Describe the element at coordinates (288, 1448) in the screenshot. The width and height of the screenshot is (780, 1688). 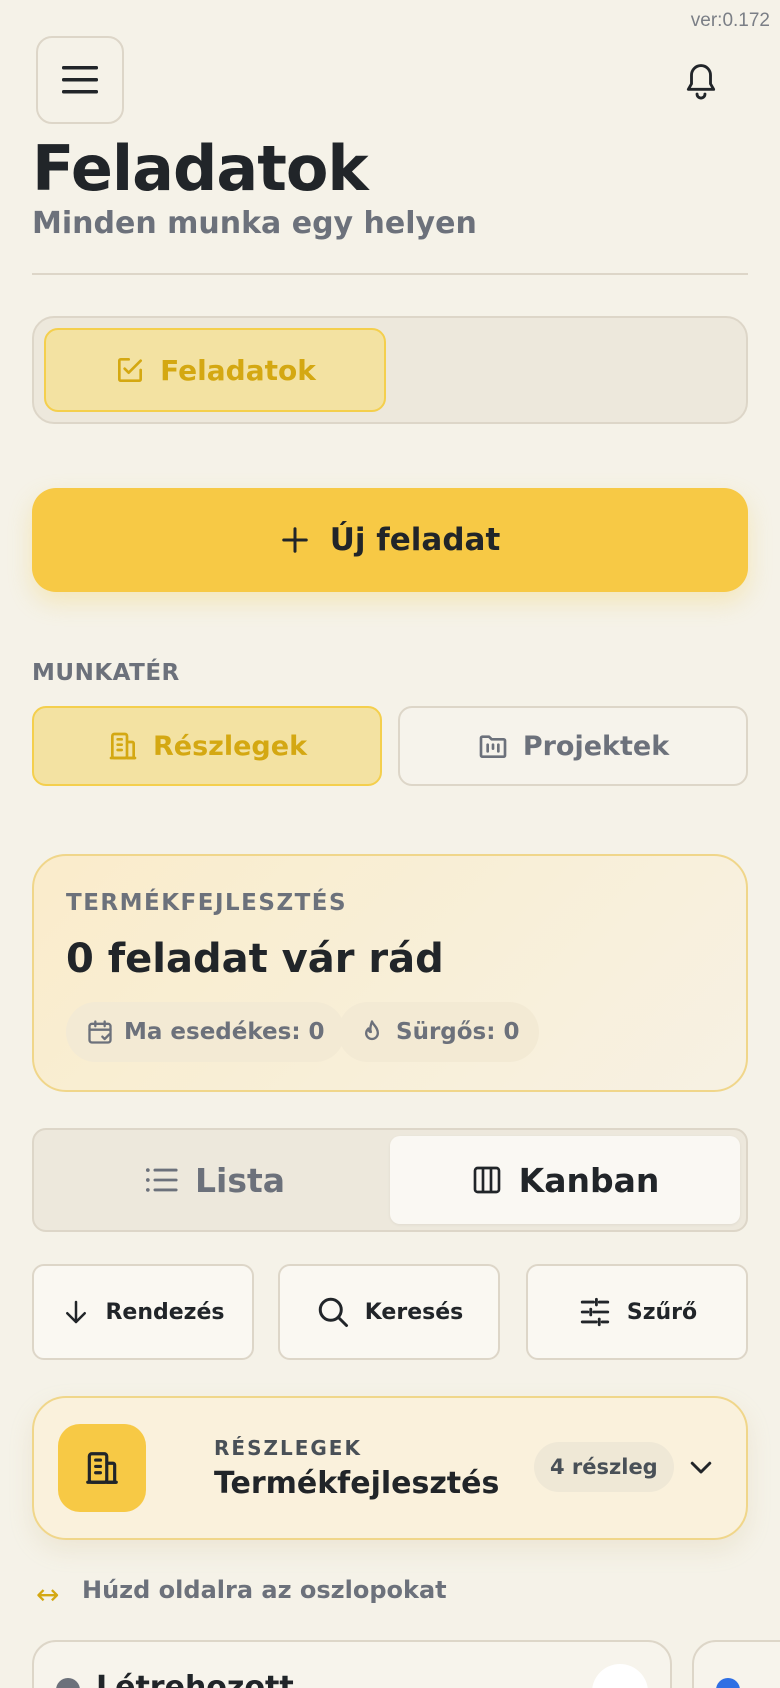
I see `department-eyebrow: RÉSZLEGEK` at that location.